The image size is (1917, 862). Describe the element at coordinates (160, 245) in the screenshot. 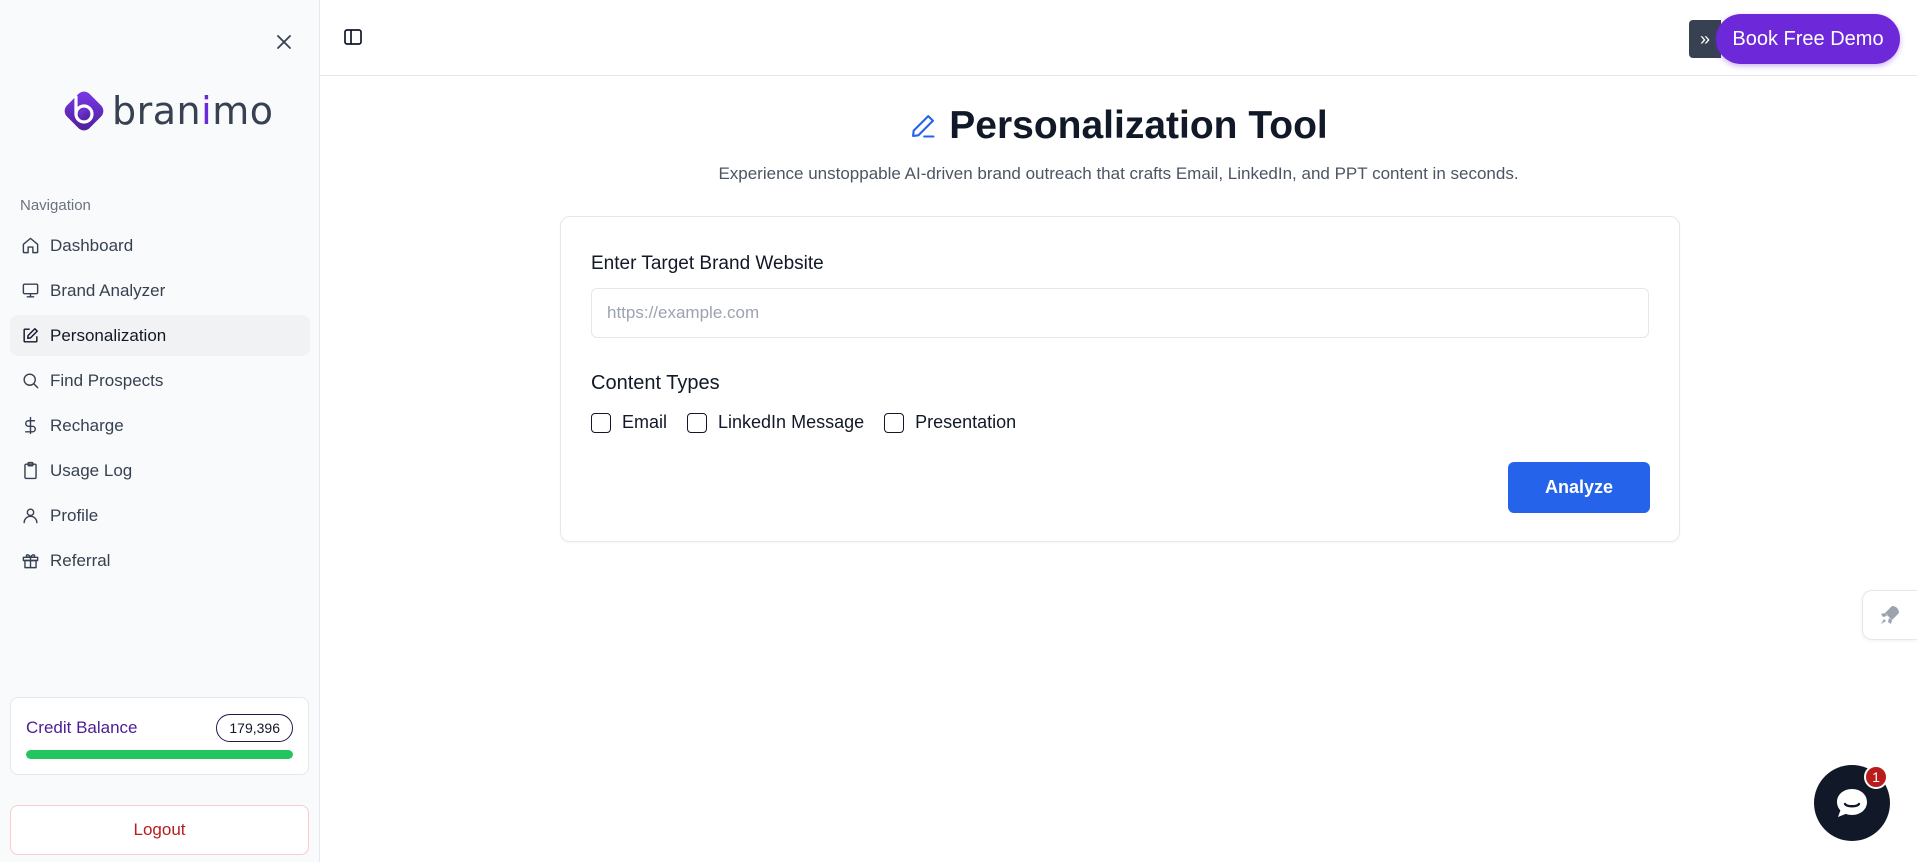

I see `sidebar-item-dashboard: Dashboard` at that location.